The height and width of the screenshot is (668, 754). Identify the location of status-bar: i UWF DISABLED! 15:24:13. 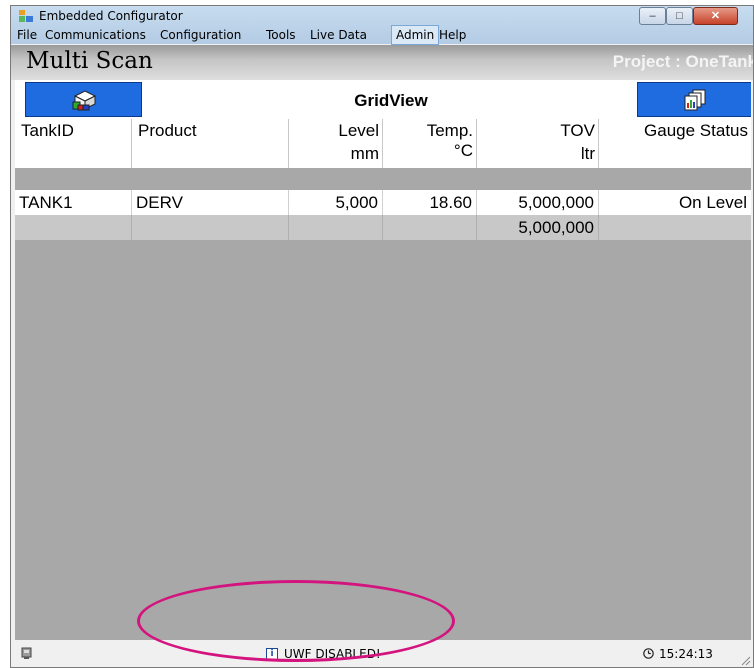
(382, 653).